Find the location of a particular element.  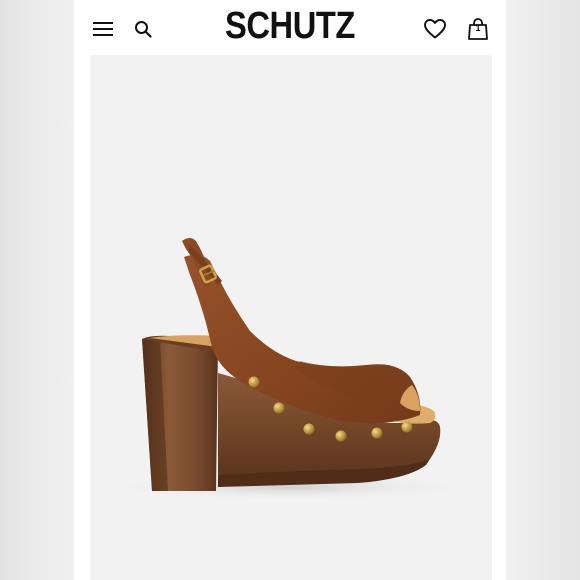

heart-icon is located at coordinates (435, 29).